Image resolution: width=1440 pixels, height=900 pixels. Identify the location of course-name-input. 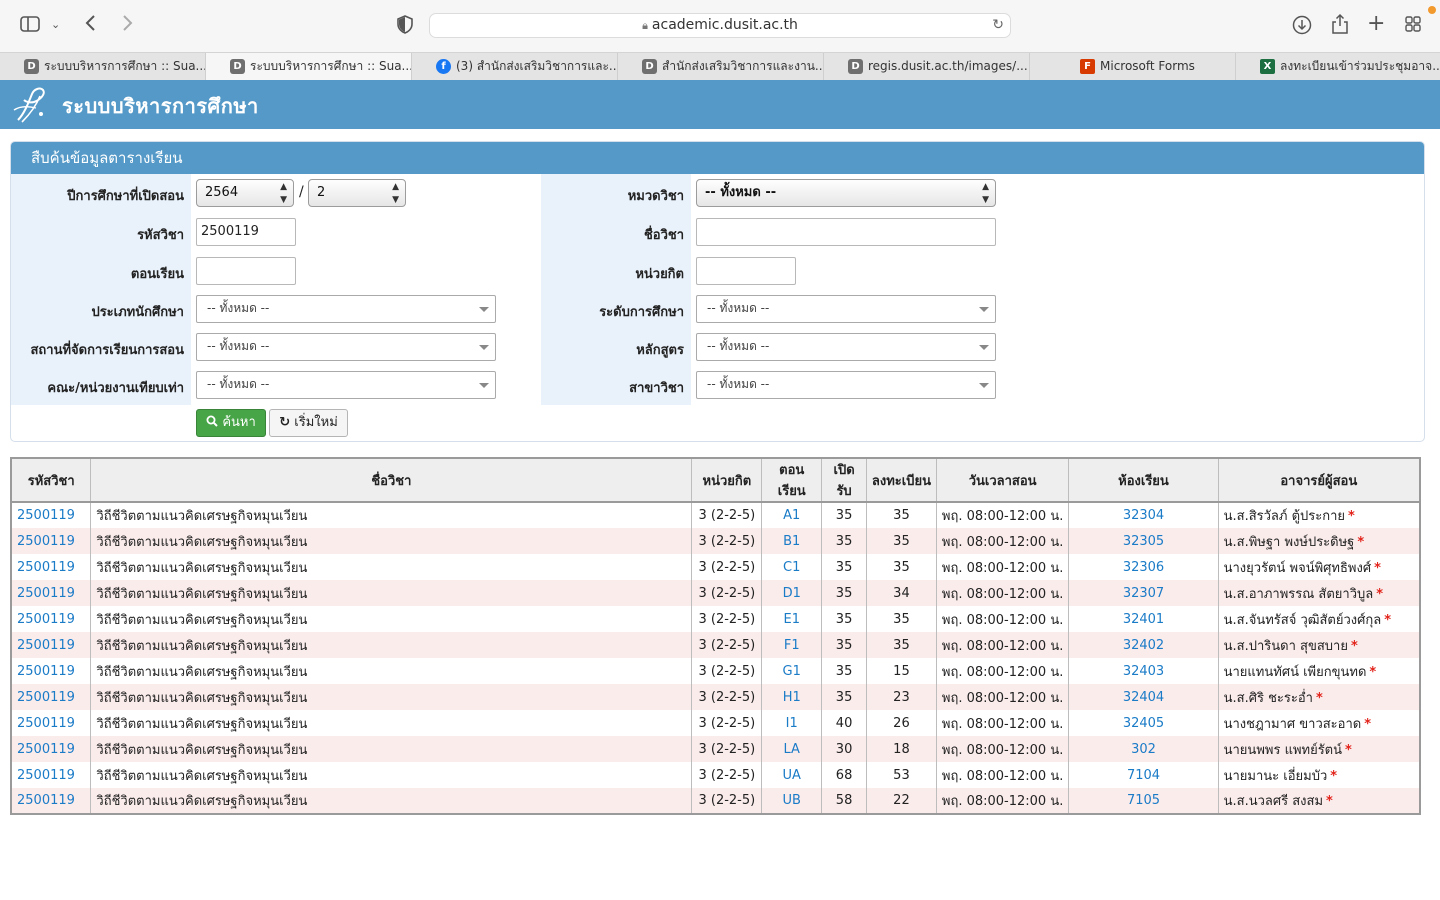
(846, 232).